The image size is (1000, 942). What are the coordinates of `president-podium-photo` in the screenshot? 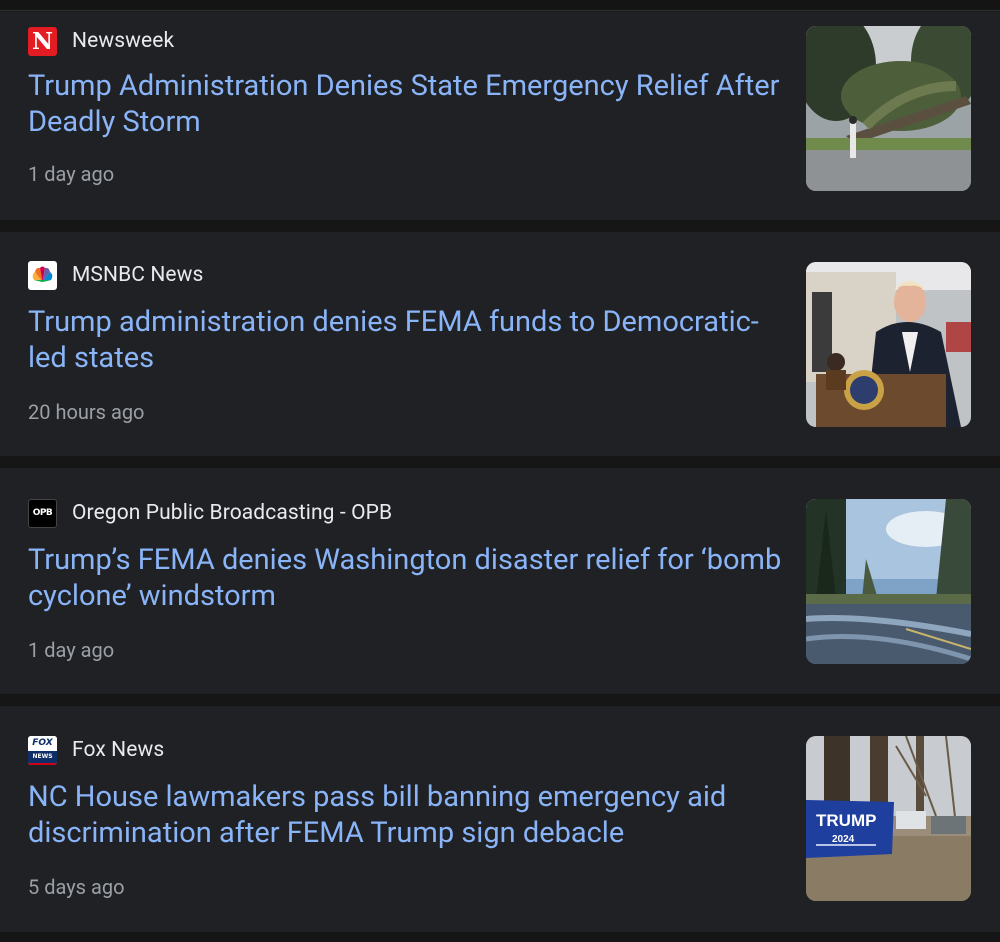 It's located at (888, 344).